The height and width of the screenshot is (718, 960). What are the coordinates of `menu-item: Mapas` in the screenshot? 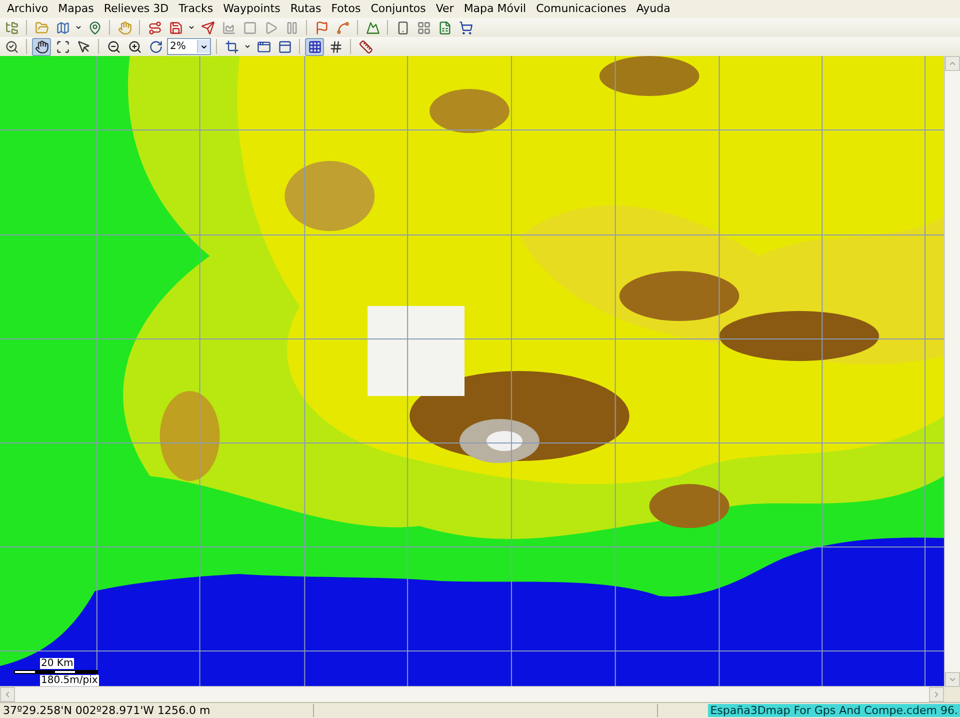 It's located at (76, 9).